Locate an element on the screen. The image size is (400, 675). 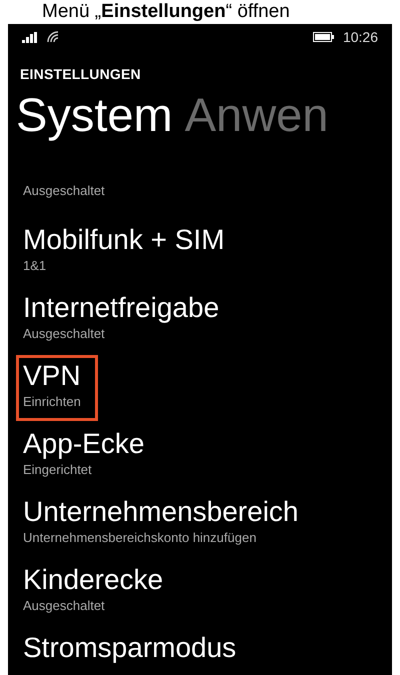
clock-time: 10:26 is located at coordinates (360, 37).